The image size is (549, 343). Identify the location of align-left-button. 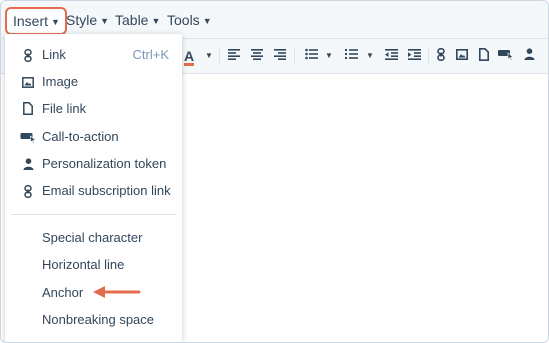
(234, 56).